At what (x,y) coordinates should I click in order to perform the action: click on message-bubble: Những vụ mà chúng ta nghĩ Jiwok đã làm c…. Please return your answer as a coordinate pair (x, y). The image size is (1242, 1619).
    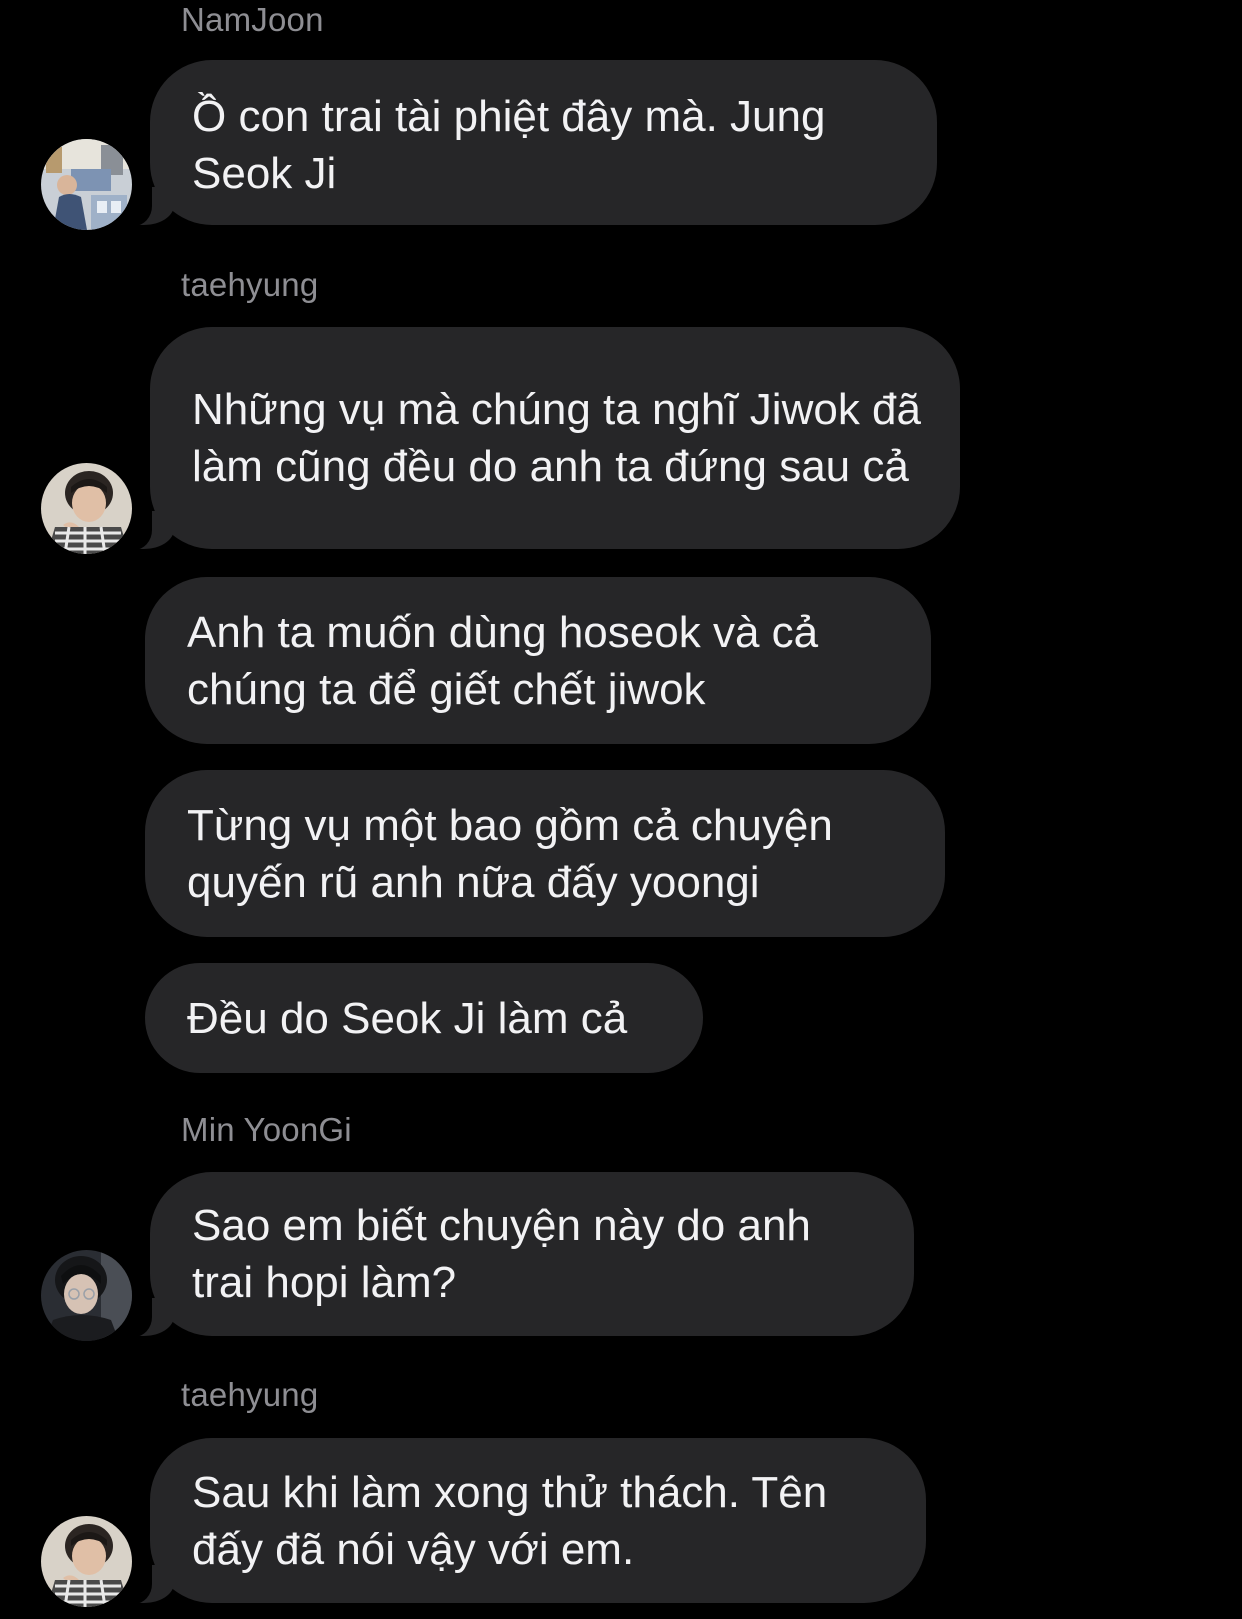
    Looking at the image, I should click on (542, 438).